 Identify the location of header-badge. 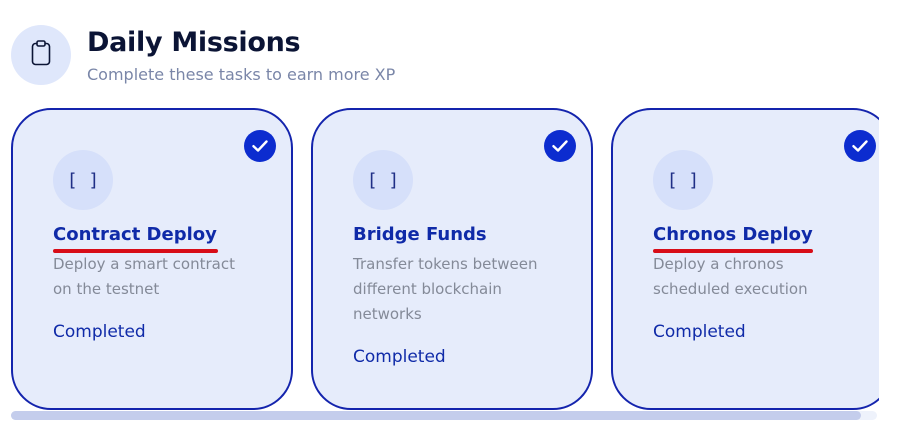
(41, 55).